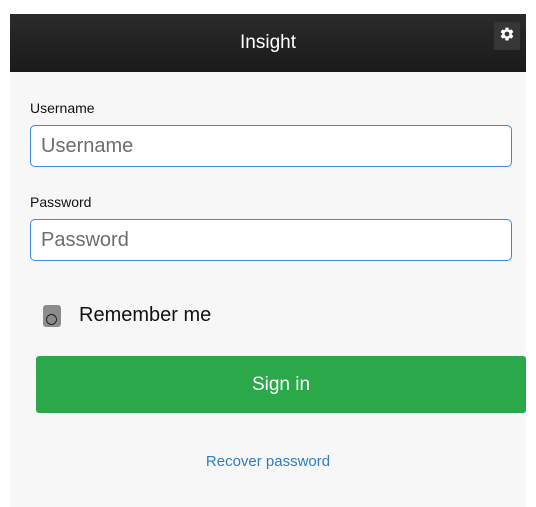 The image size is (536, 507). I want to click on remember-me-checkbox, so click(52, 315).